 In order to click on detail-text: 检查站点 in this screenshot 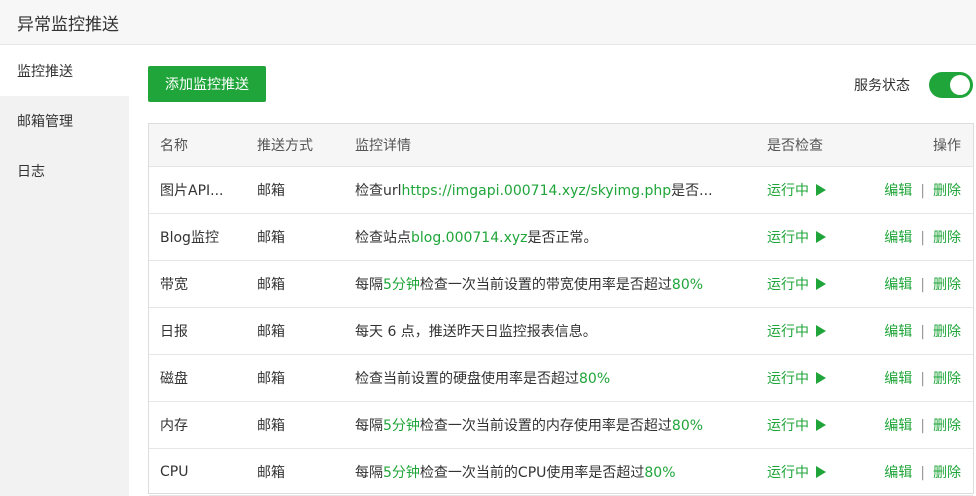, I will do `click(383, 238)`.